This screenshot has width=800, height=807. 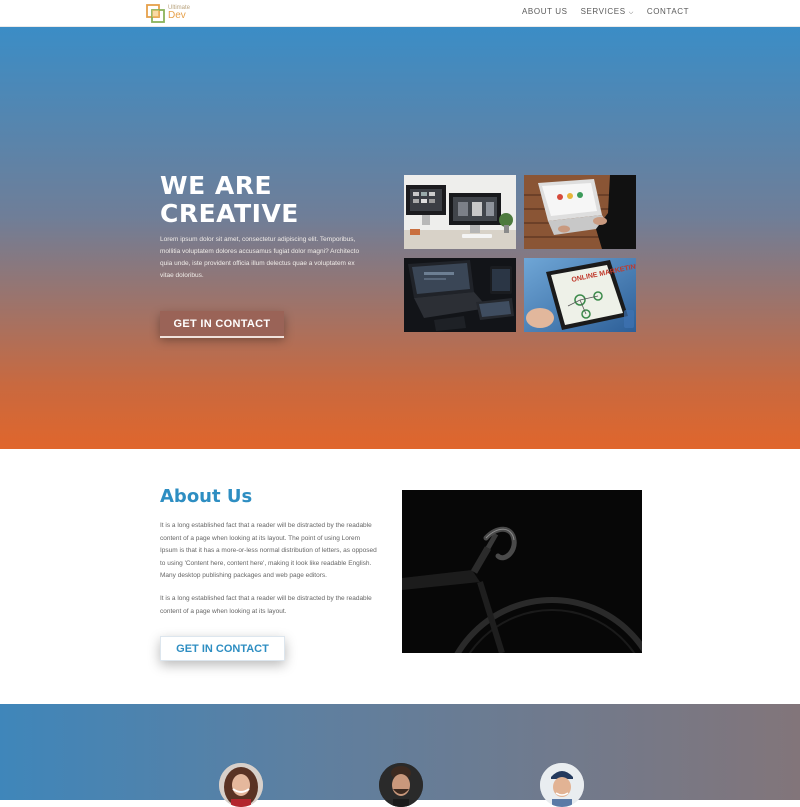 I want to click on logo-wordmark: Ultimate Dev, so click(x=179, y=13).